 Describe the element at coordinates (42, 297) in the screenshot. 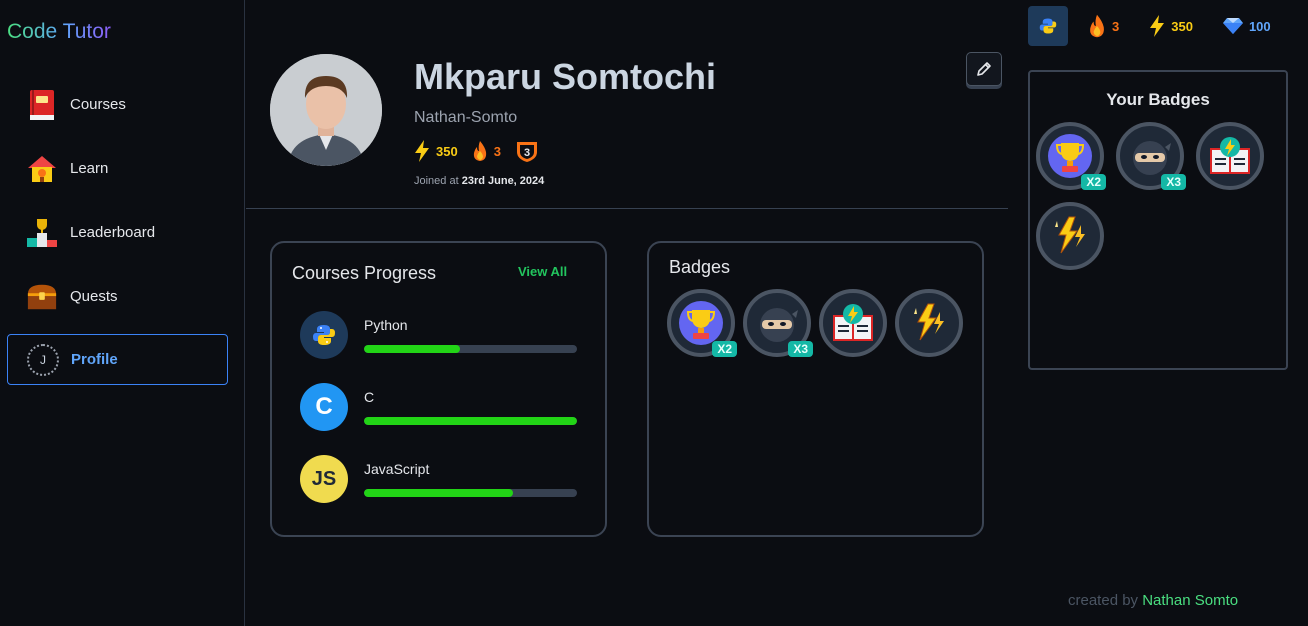

I see `treasure-chest-icon` at that location.